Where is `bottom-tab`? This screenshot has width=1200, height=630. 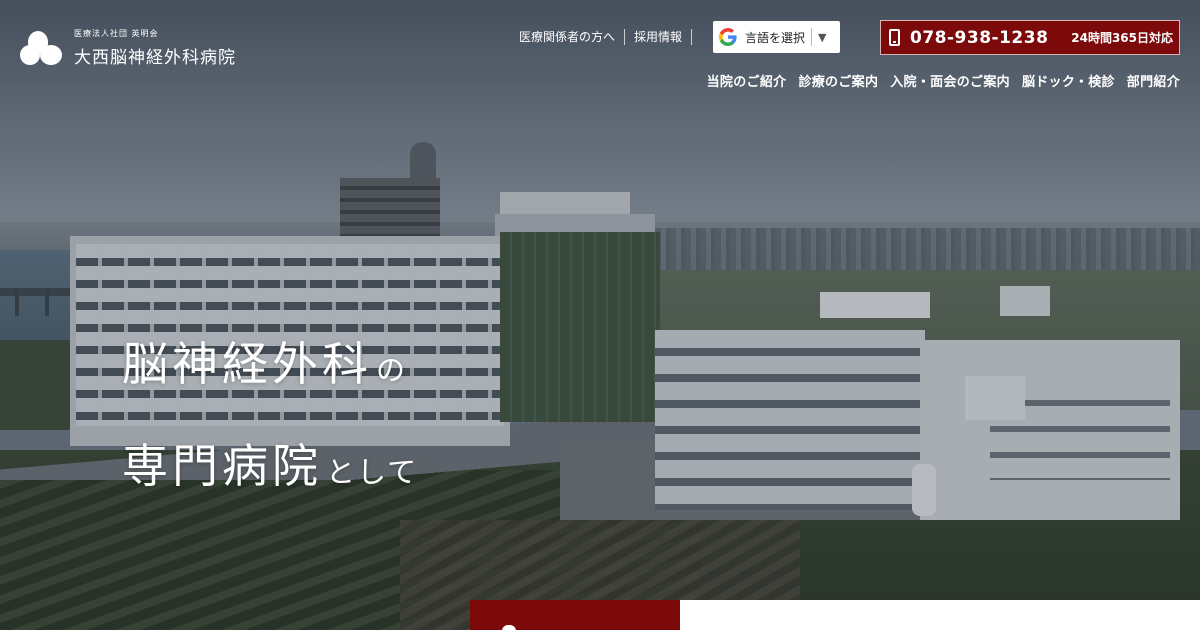 bottom-tab is located at coordinates (575, 615).